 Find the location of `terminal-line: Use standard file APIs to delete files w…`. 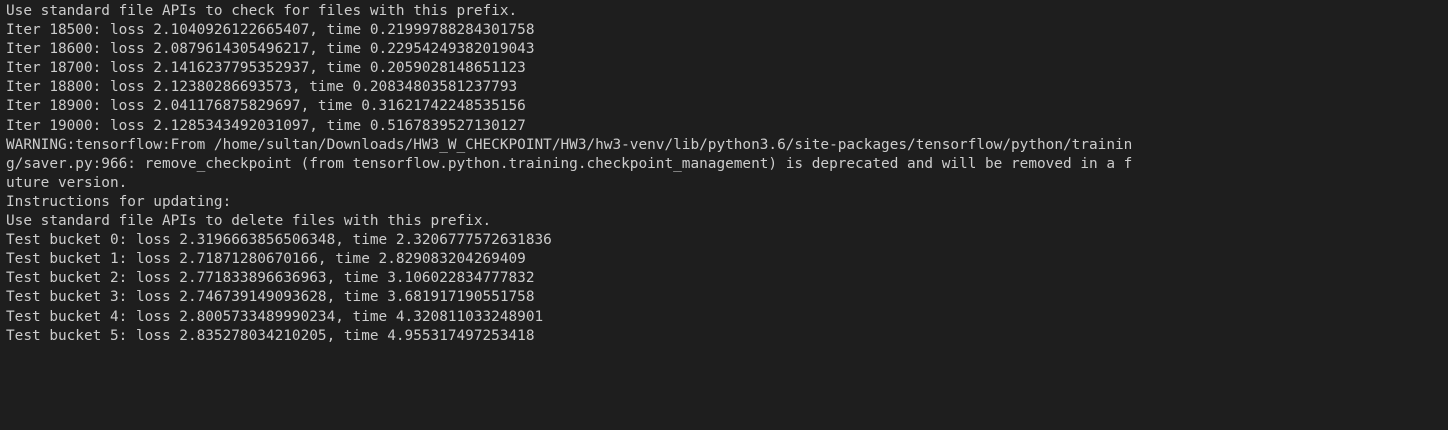

terminal-line: Use standard file APIs to delete files w… is located at coordinates (249, 221).